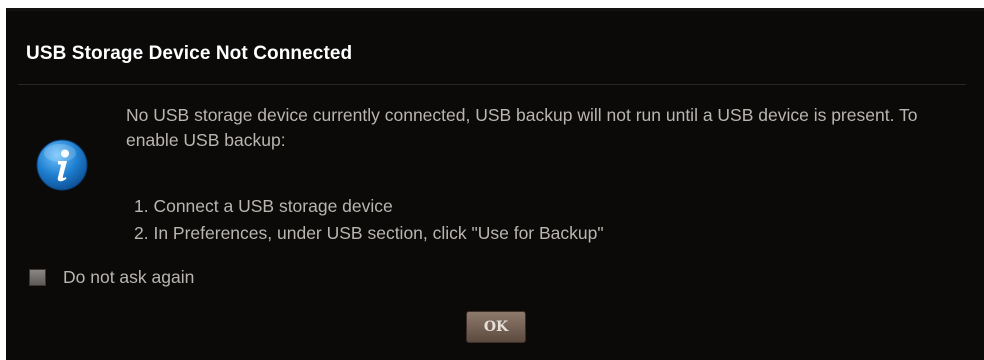 This screenshot has height=360, width=984. I want to click on step-item: 1. Connect a USB storage device, so click(263, 206).